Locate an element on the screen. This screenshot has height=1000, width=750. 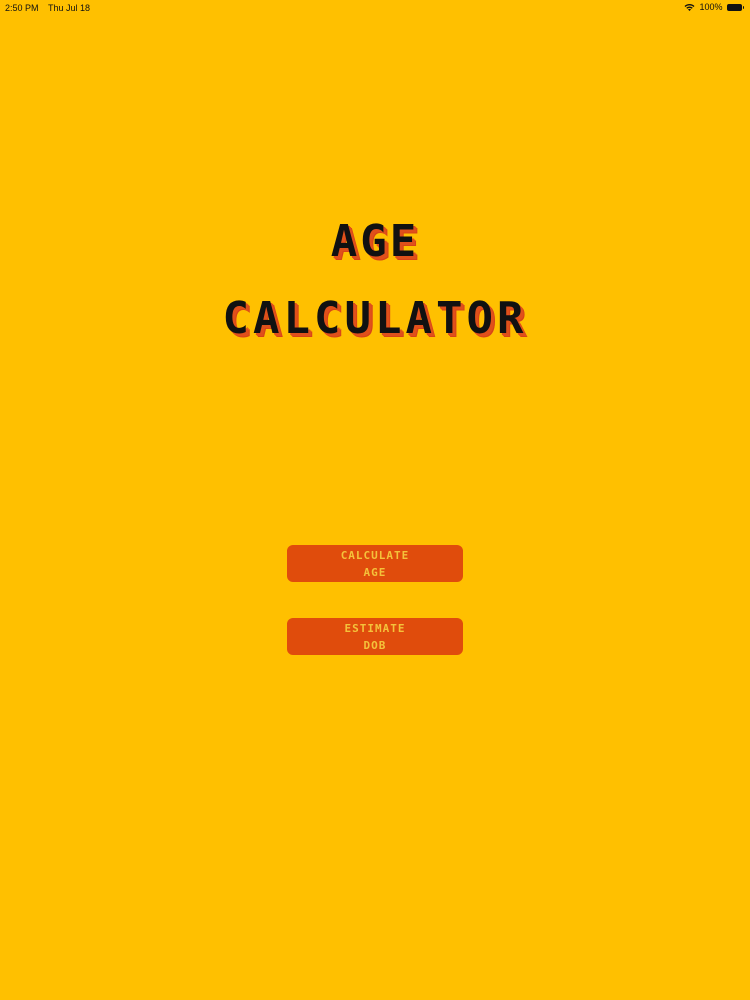
status-indicators: 100% is located at coordinates (714, 7).